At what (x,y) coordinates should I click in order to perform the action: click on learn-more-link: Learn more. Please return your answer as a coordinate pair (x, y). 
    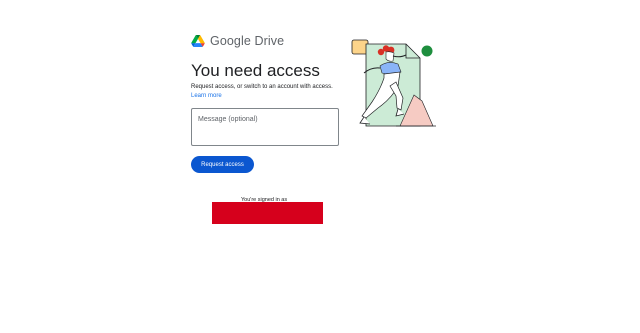
    Looking at the image, I should click on (206, 96).